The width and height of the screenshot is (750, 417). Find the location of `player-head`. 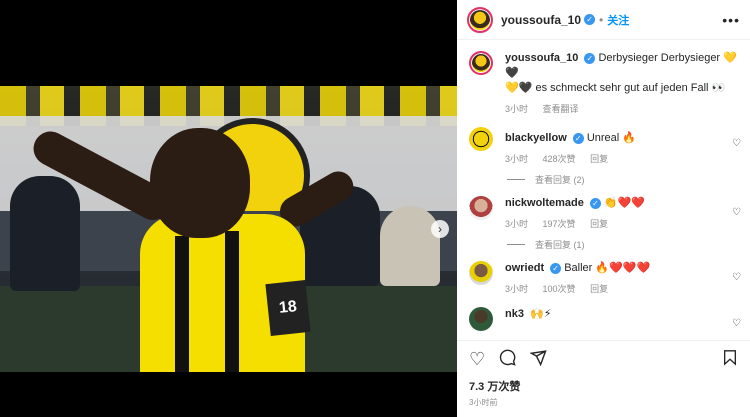

player-head is located at coordinates (200, 183).